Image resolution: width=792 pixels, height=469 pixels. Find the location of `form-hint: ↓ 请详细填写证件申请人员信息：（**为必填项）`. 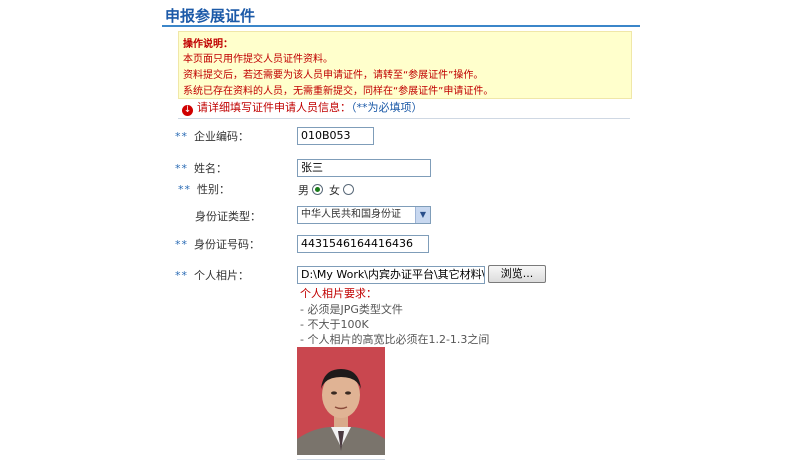

form-hint: ↓ 请详细填写证件申请人员信息：（**为必填项） is located at coordinates (302, 107).